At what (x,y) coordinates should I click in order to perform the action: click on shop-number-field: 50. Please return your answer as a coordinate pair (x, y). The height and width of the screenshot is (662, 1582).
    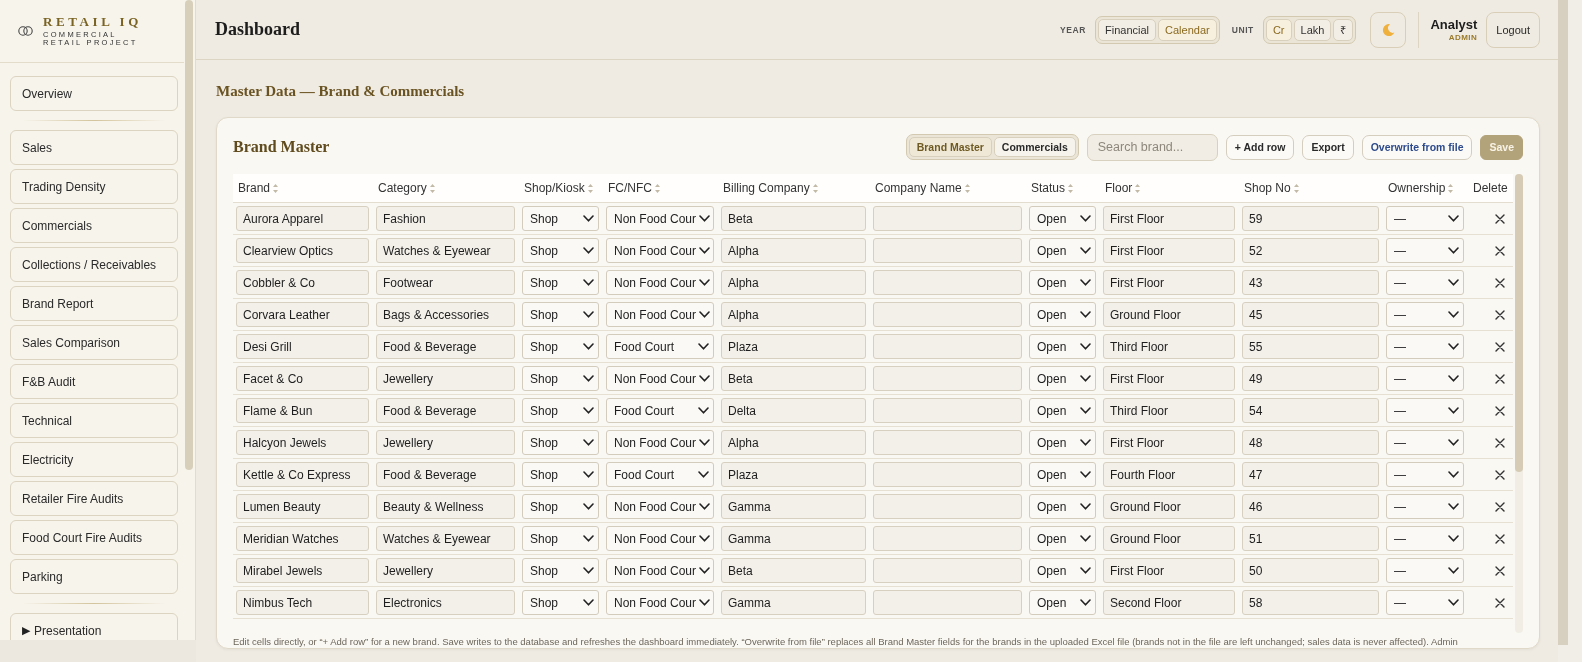
    Looking at the image, I should click on (1310, 570).